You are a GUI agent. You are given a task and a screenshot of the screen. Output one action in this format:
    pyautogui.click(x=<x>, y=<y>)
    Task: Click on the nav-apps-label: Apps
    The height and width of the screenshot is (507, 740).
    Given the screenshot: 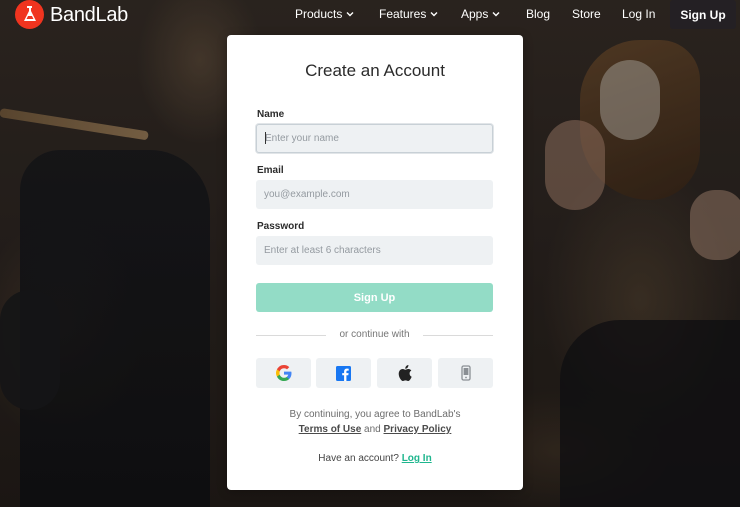 What is the action you would take?
    pyautogui.click(x=475, y=14)
    